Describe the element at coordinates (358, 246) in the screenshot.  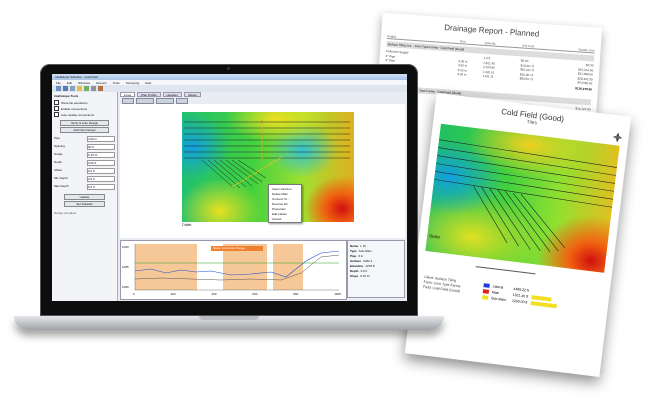
I see `info-name: Name L 10` at that location.